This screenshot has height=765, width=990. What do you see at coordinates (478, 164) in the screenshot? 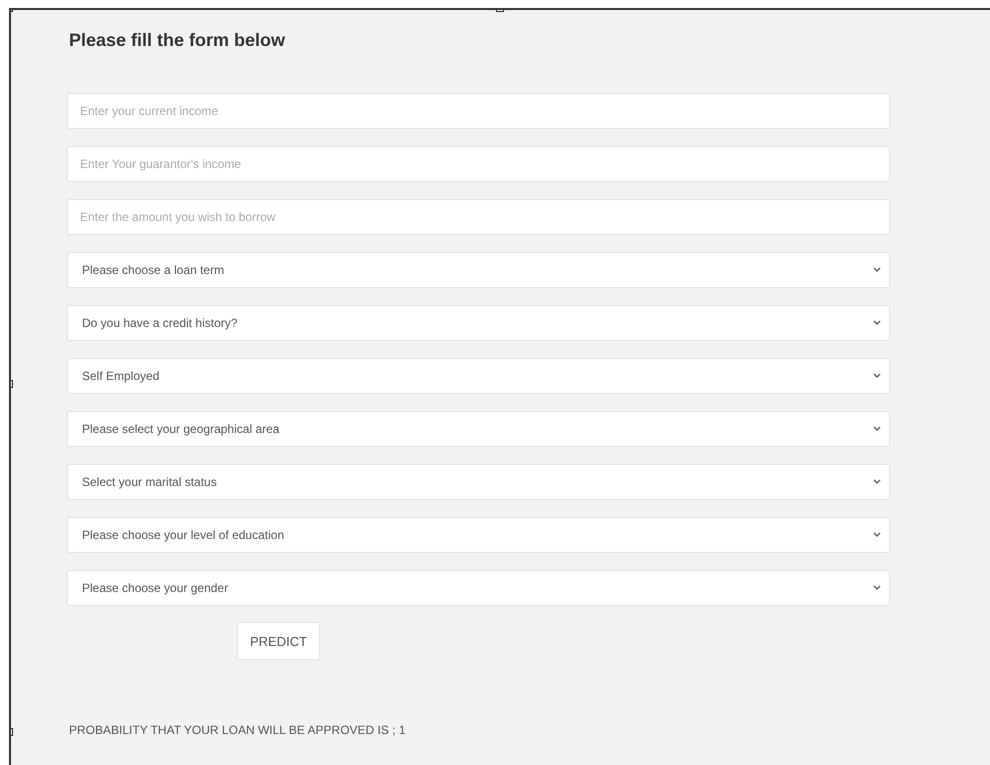
I see `text-field: Enter Your guarantor's income` at bounding box center [478, 164].